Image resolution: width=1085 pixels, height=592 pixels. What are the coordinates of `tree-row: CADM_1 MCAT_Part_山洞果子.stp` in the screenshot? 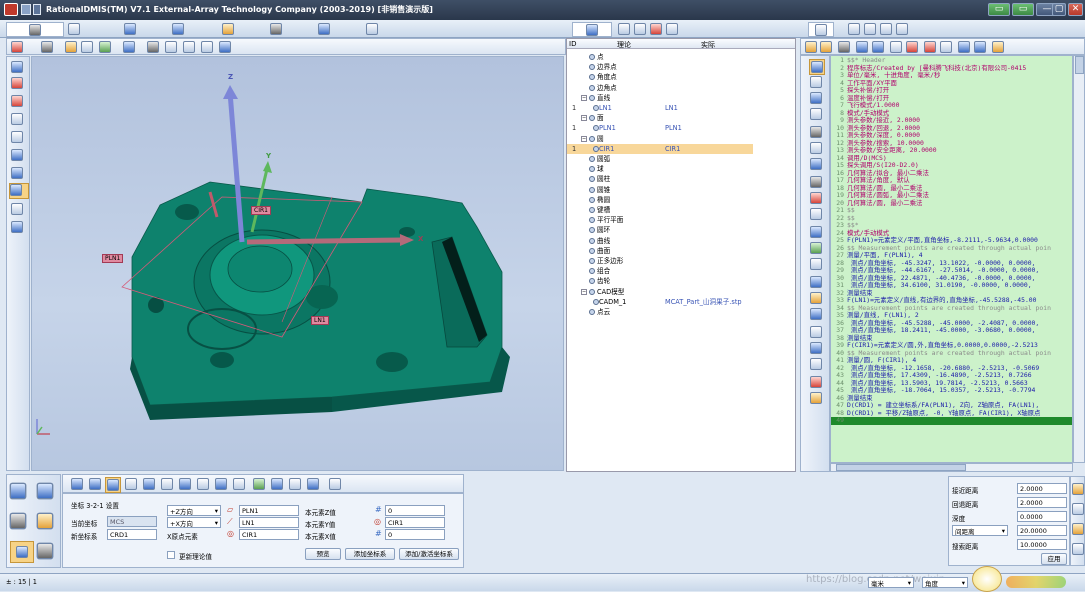 It's located at (660, 302).